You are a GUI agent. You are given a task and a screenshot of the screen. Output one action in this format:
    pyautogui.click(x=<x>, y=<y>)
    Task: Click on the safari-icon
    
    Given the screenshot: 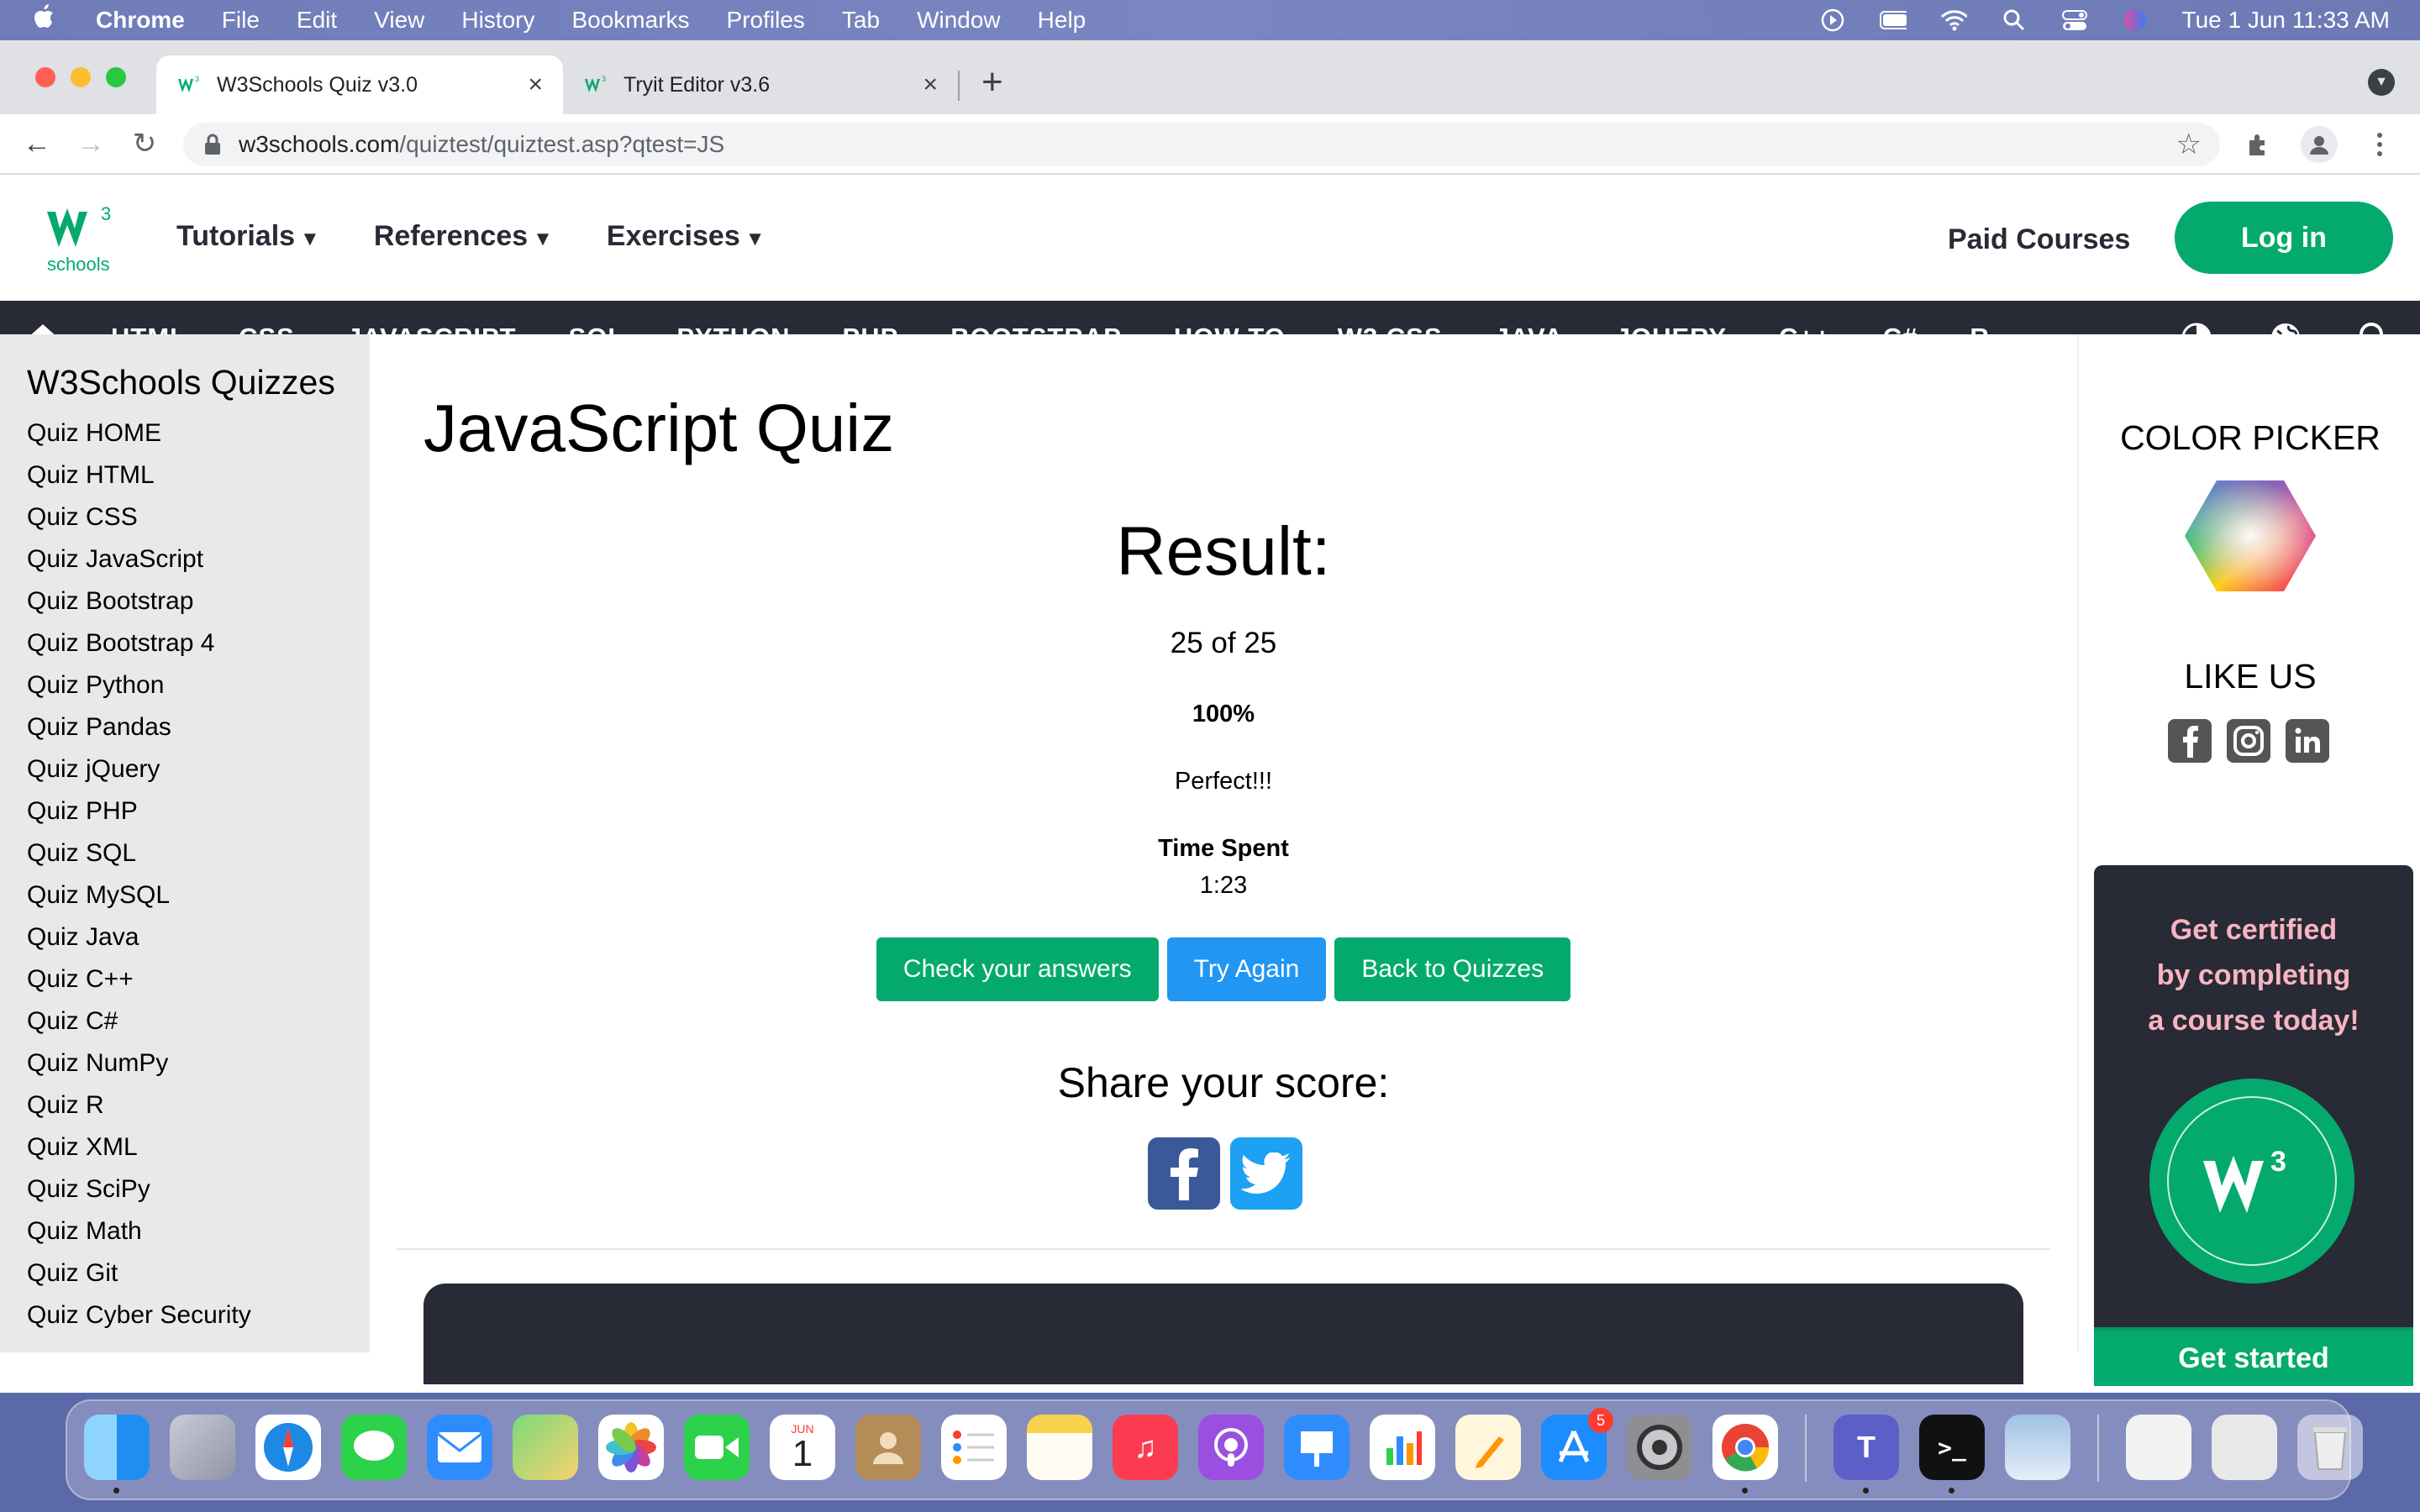 What is the action you would take?
    pyautogui.click(x=288, y=1447)
    